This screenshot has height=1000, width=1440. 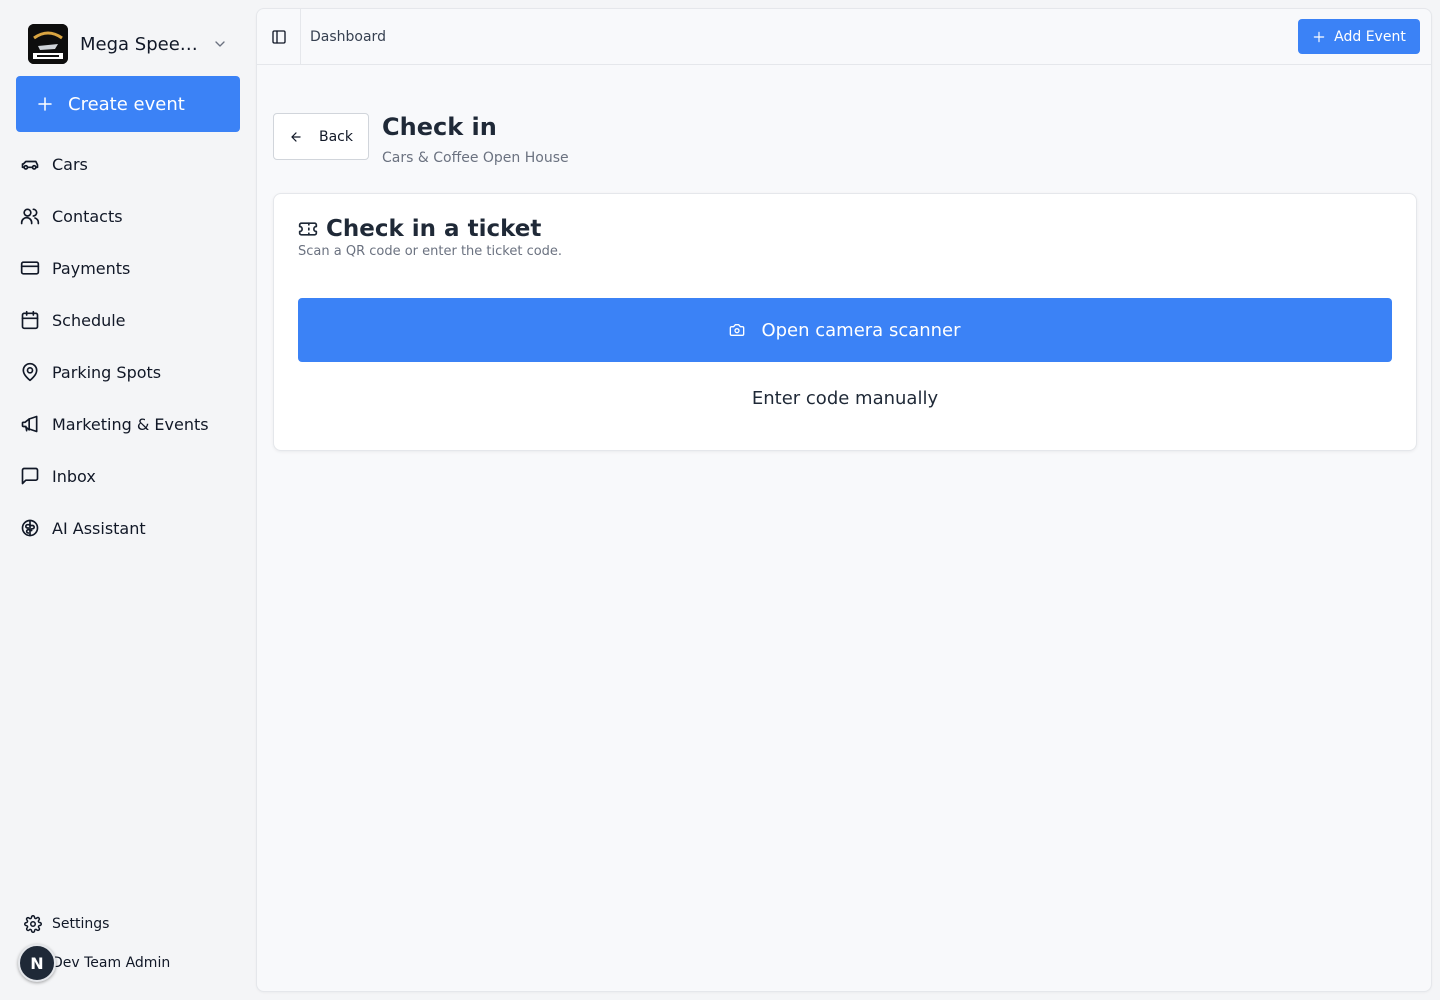 I want to click on credit-card-icon, so click(x=30, y=268).